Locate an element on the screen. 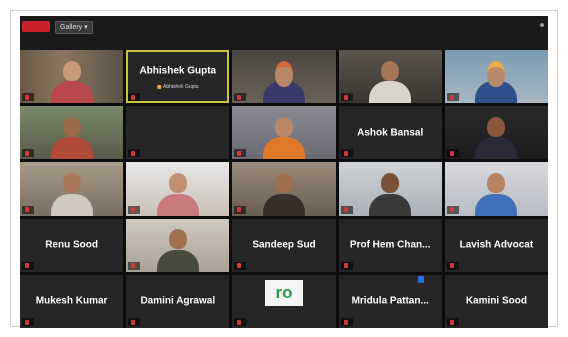 The height and width of the screenshot is (337, 568). participant-subtitle-text: Abhishek Gupta is located at coordinates (180, 87).